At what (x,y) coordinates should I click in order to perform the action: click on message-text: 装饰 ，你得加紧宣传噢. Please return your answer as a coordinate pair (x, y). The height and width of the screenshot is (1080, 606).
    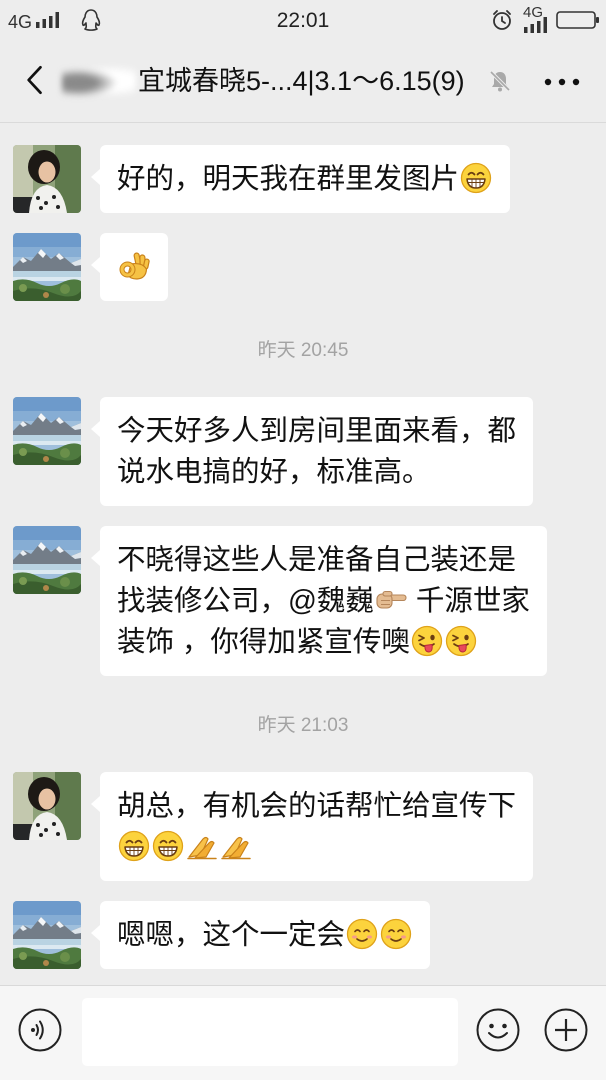
    Looking at the image, I should click on (263, 641).